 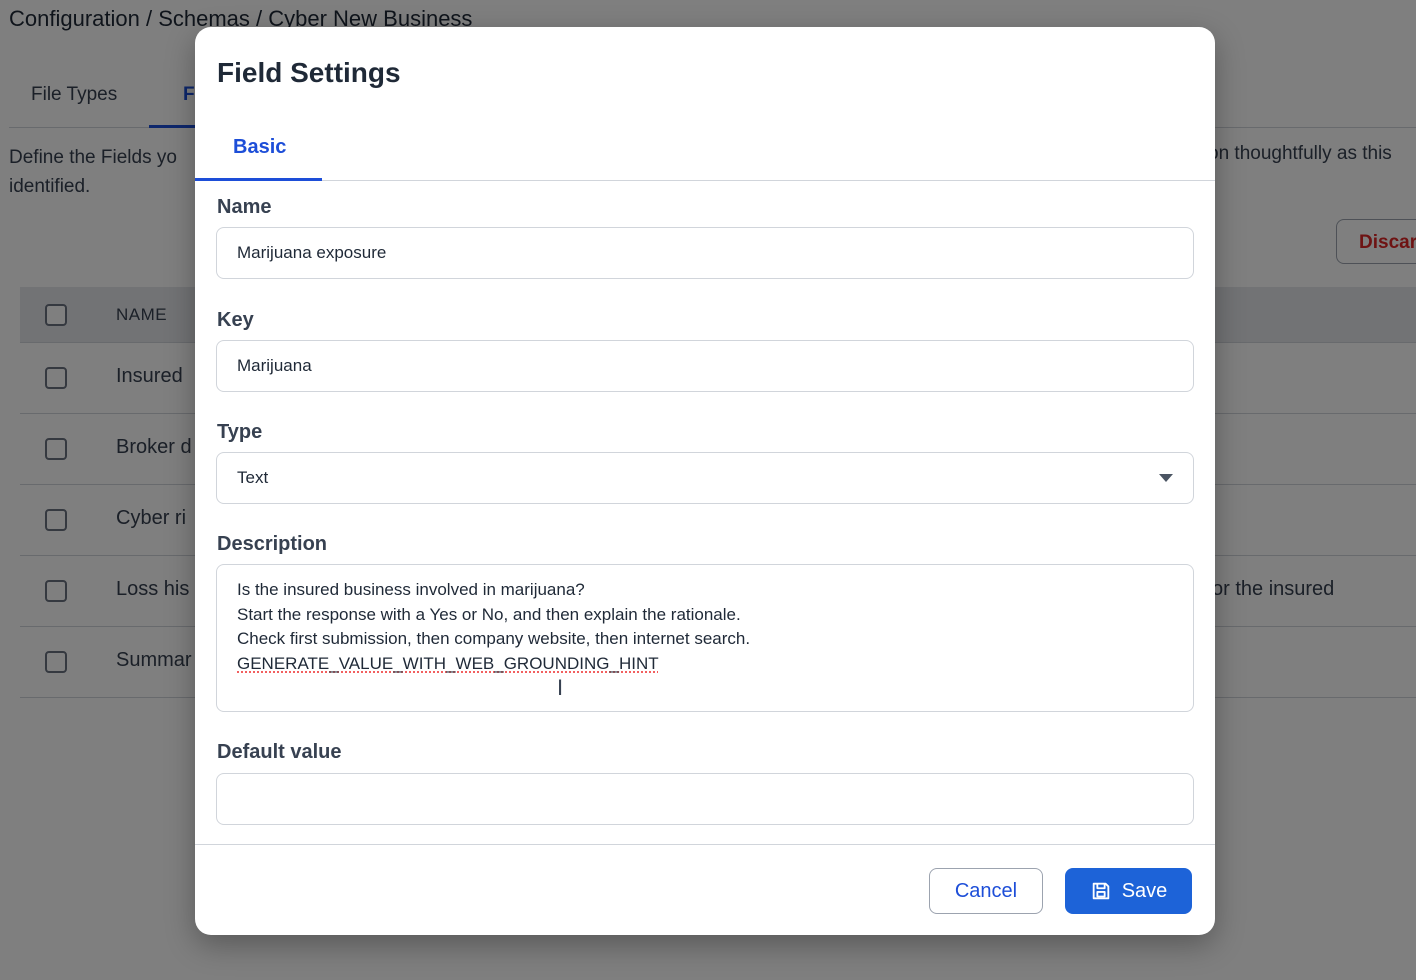 What do you see at coordinates (1166, 478) in the screenshot?
I see `chevron-down-icon` at bounding box center [1166, 478].